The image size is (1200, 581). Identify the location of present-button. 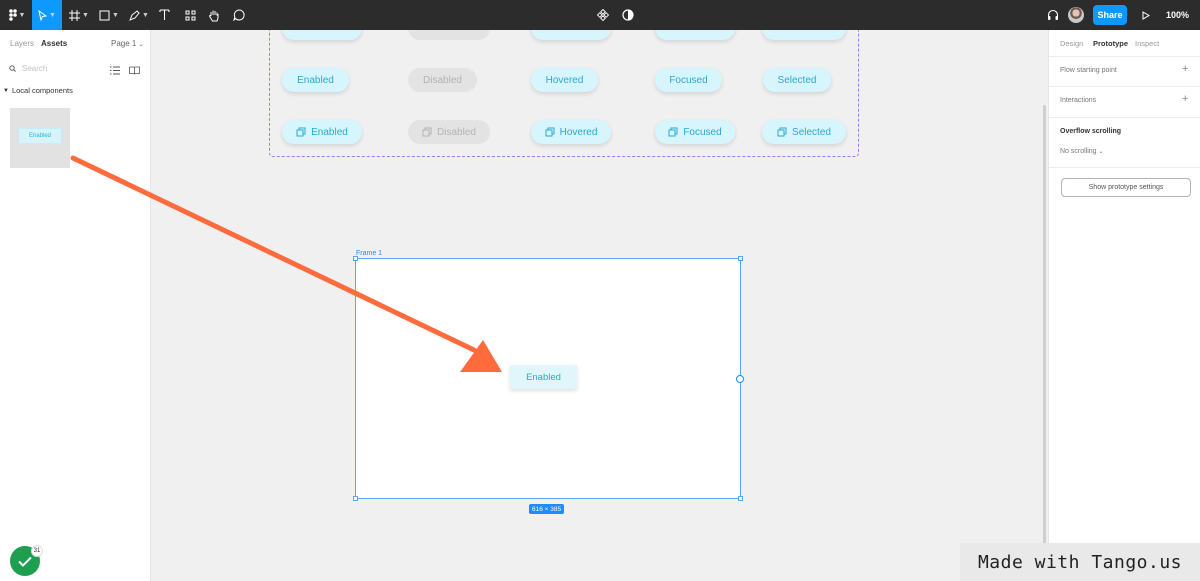
(1146, 15).